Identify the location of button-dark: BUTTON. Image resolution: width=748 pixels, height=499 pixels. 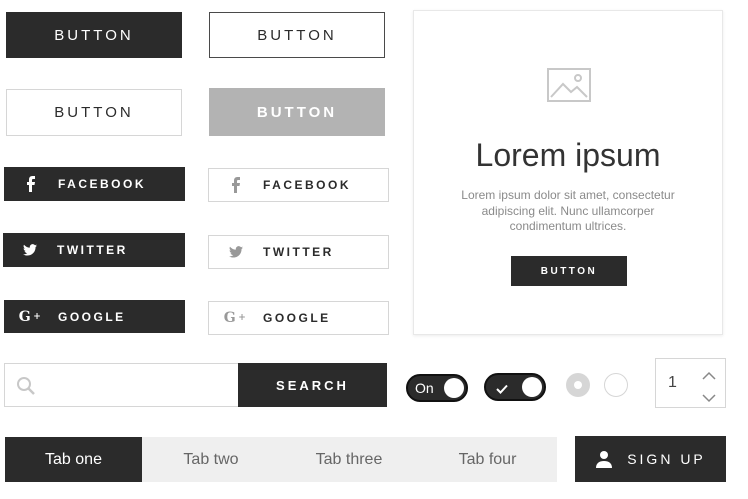
(94, 35).